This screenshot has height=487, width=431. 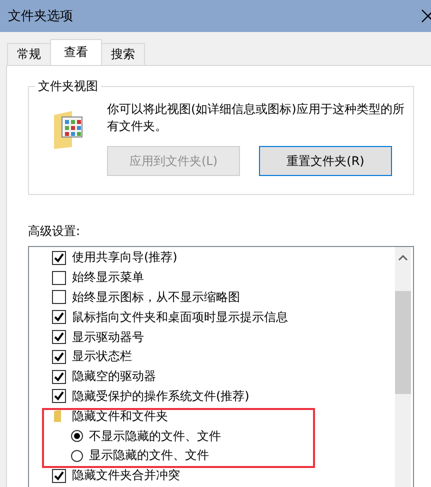 What do you see at coordinates (256, 118) in the screenshot?
I see `description-text: 你可以将此视图(如详细信息或图标)应用于这种类型的所有文件夹。` at bounding box center [256, 118].